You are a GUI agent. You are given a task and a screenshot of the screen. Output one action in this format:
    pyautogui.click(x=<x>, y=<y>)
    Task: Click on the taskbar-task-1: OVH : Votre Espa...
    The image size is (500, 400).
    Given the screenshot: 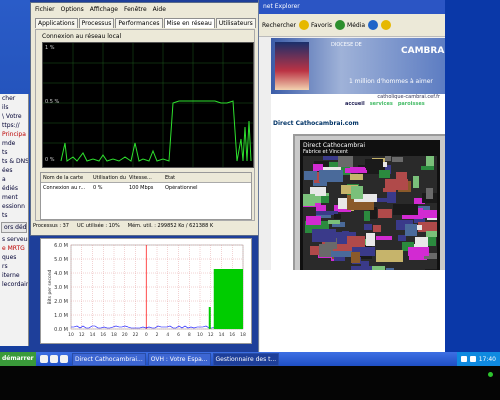 What is the action you would take?
    pyautogui.click(x=179, y=359)
    